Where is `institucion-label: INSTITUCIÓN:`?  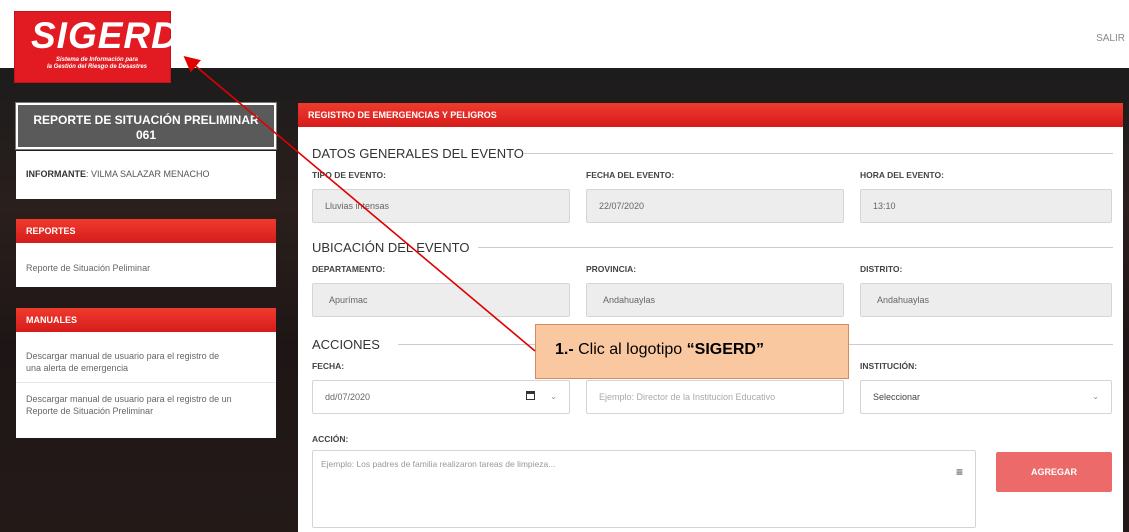
institucion-label: INSTITUCIÓN: is located at coordinates (889, 366).